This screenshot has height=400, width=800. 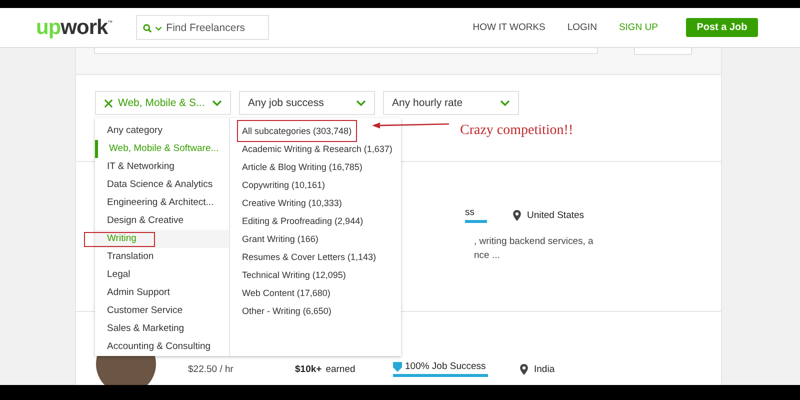 What do you see at coordinates (534, 242) in the screenshot?
I see `description-text: , writing backend services, a` at bounding box center [534, 242].